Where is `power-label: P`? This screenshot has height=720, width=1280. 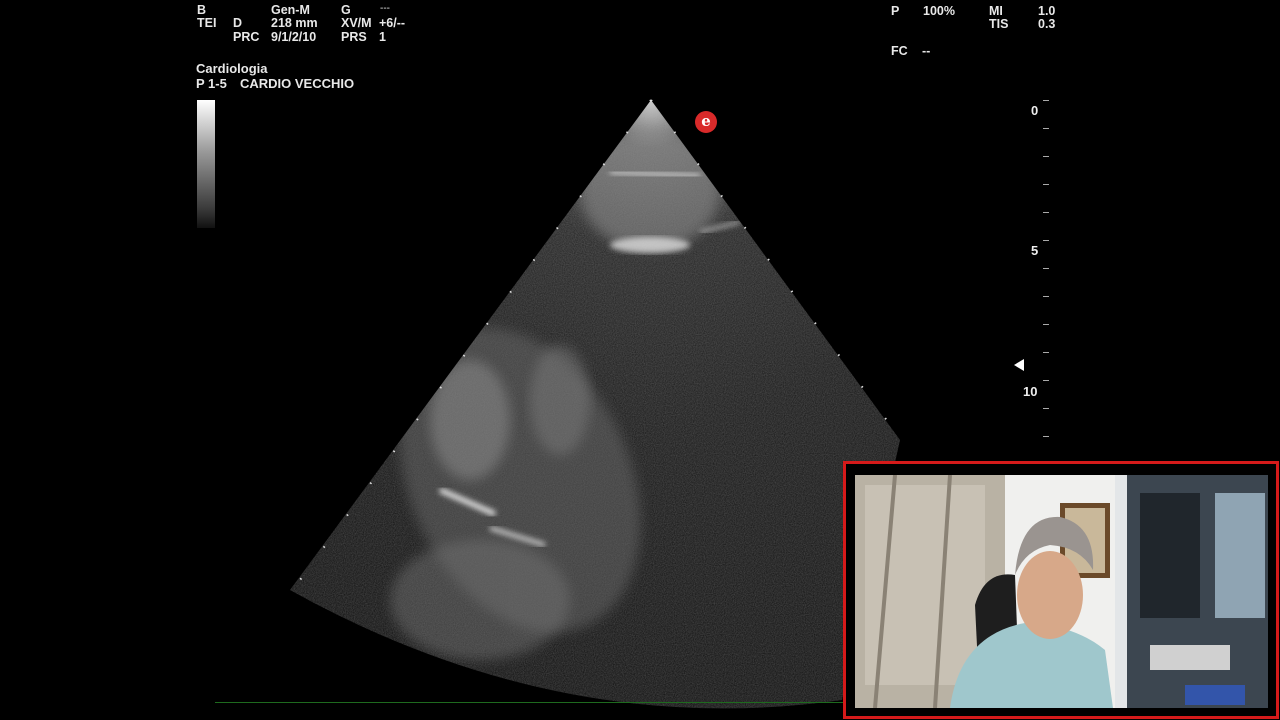 power-label: P is located at coordinates (895, 11).